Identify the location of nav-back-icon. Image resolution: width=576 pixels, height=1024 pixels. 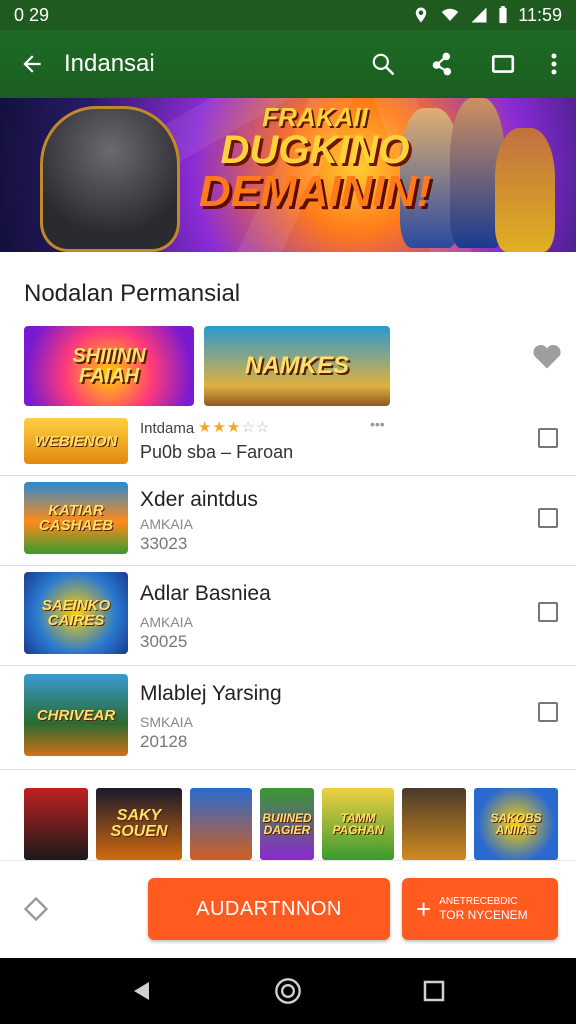
(142, 991).